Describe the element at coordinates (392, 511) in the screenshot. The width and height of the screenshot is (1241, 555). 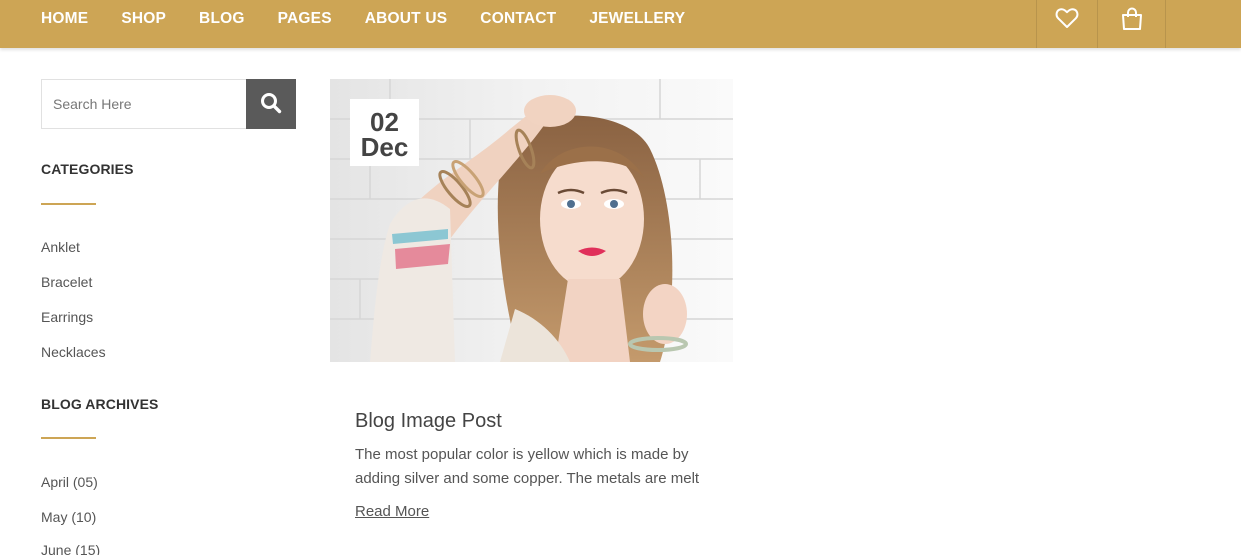
I see `read-more-link: Read More` at that location.